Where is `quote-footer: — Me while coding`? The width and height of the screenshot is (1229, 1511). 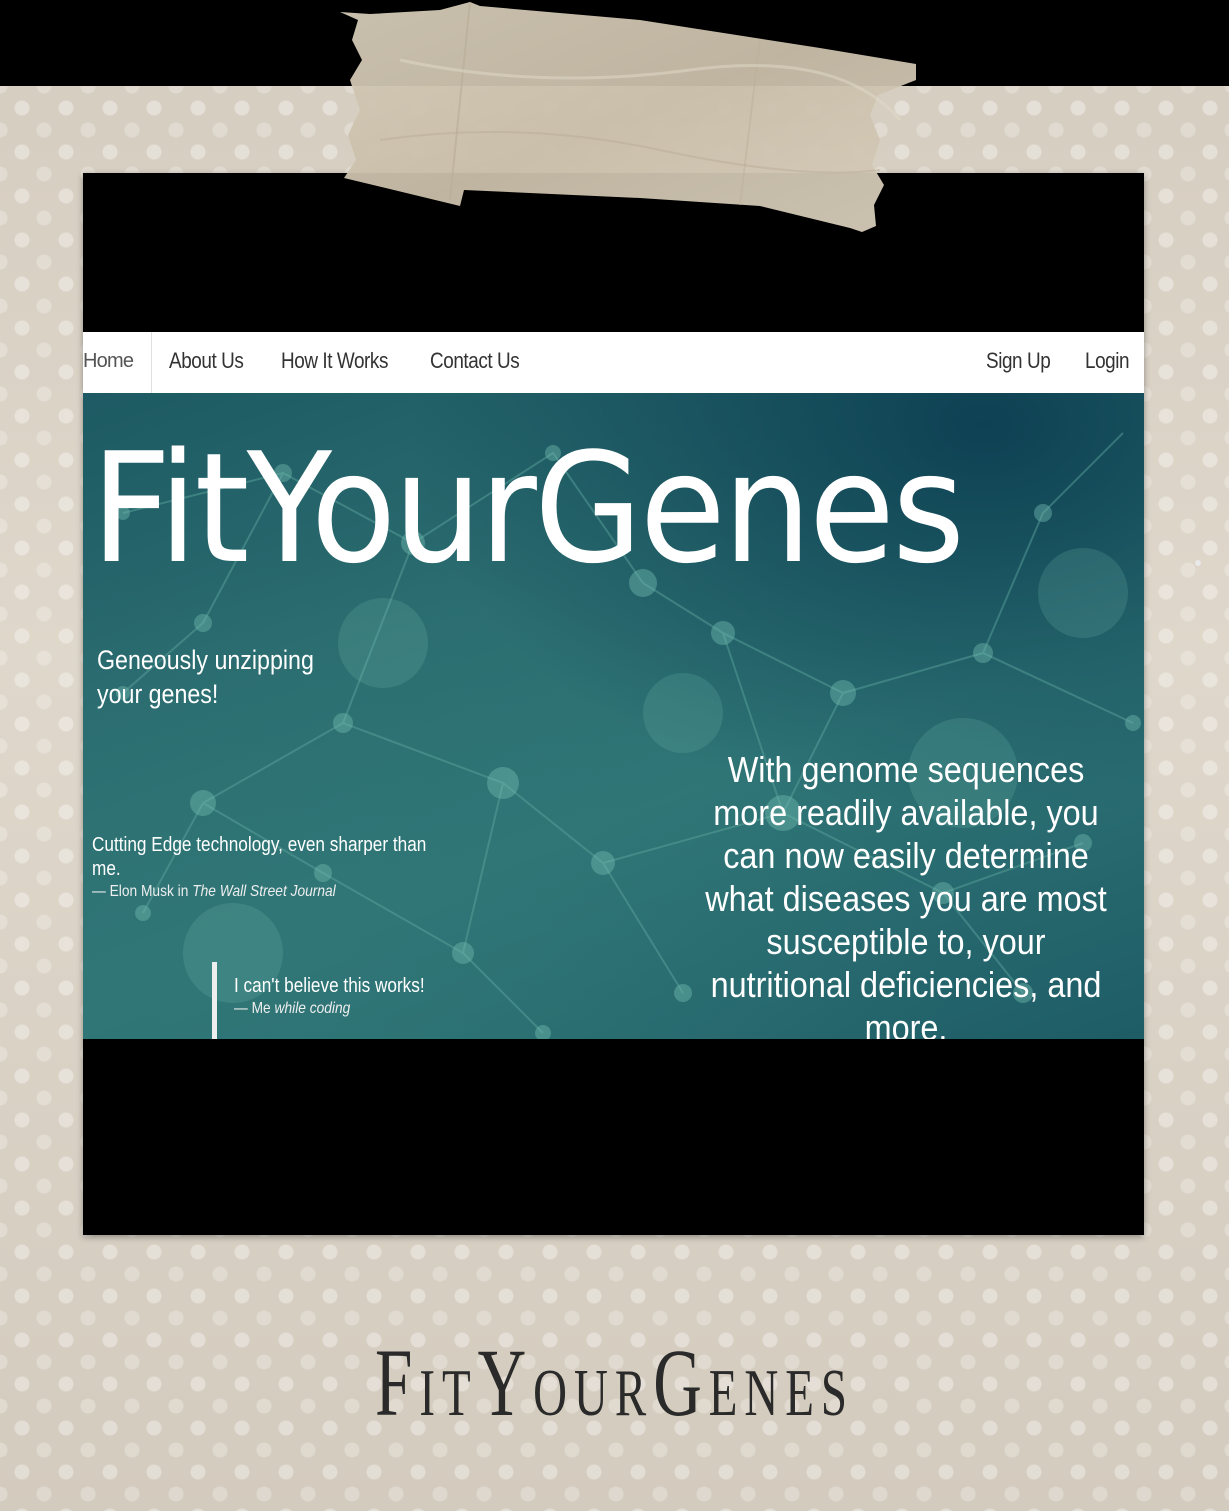 quote-footer: — Me while coding is located at coordinates (346, 1009).